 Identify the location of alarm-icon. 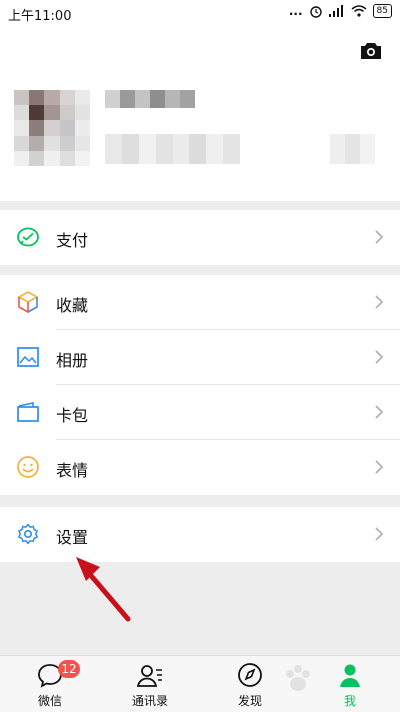
(315, 12).